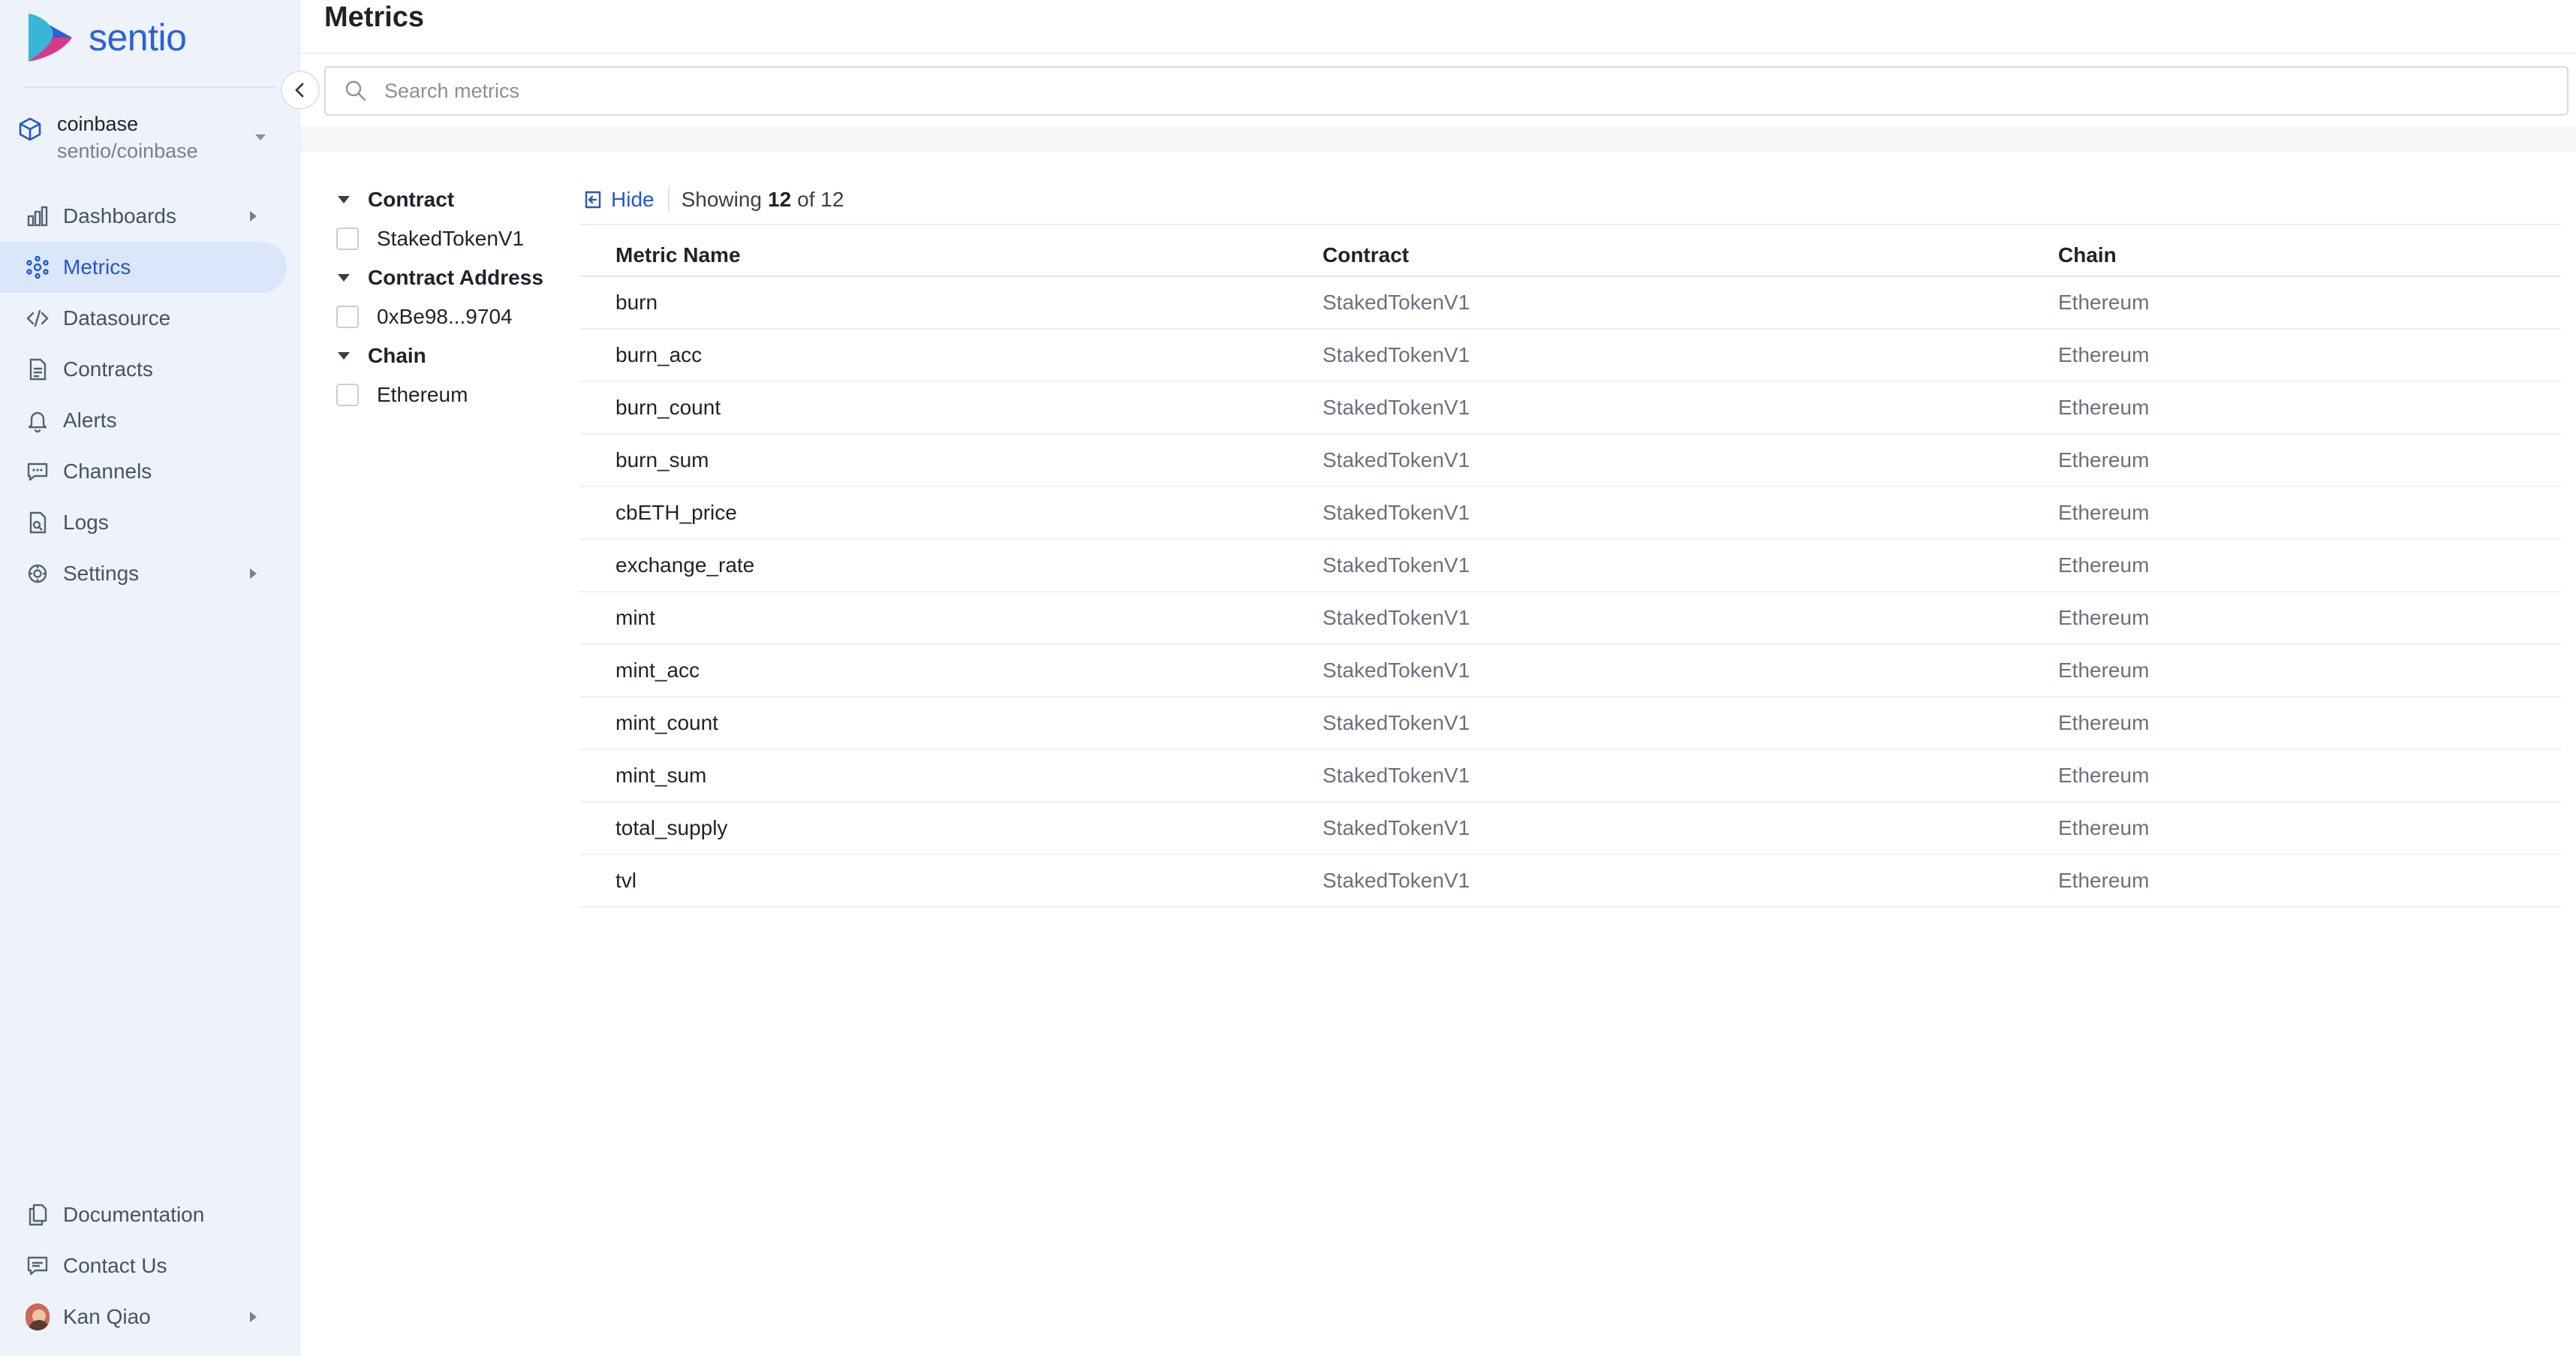  What do you see at coordinates (150, 1316) in the screenshot?
I see `user-menu: Kan Qiao` at bounding box center [150, 1316].